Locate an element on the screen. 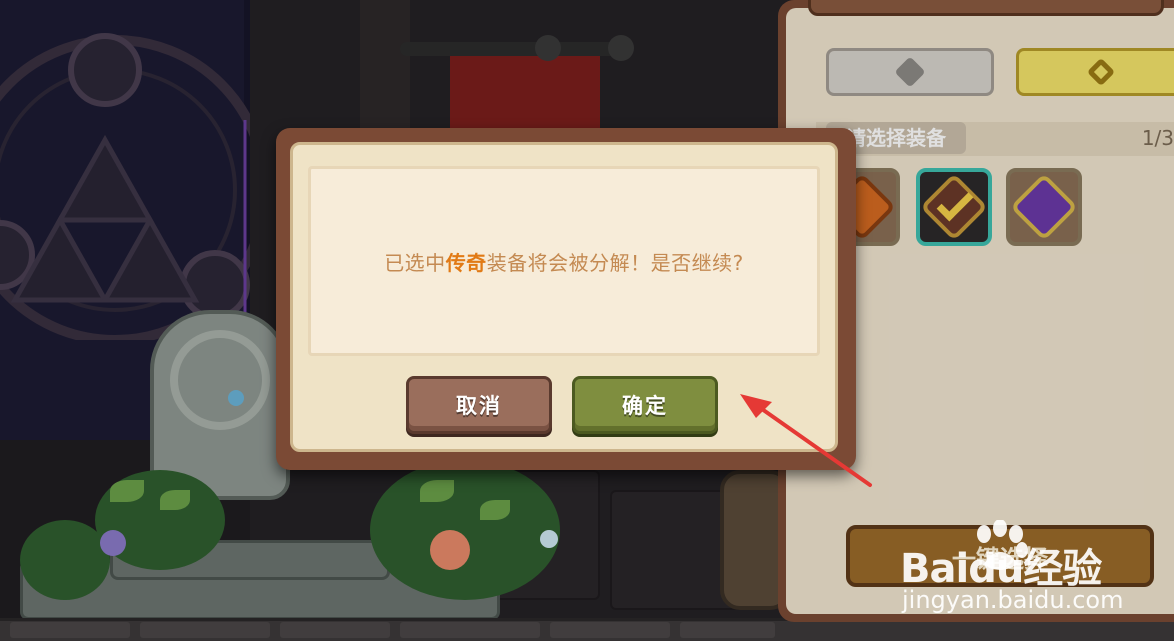 Image resolution: width=1174 pixels, height=641 pixels. baidu-watermark: Baidu经验 jingyan.baidu.com is located at coordinates (1035, 575).